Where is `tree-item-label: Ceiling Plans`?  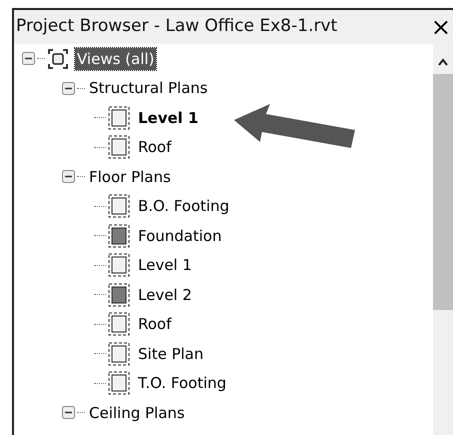
tree-item-label: Ceiling Plans is located at coordinates (137, 413).